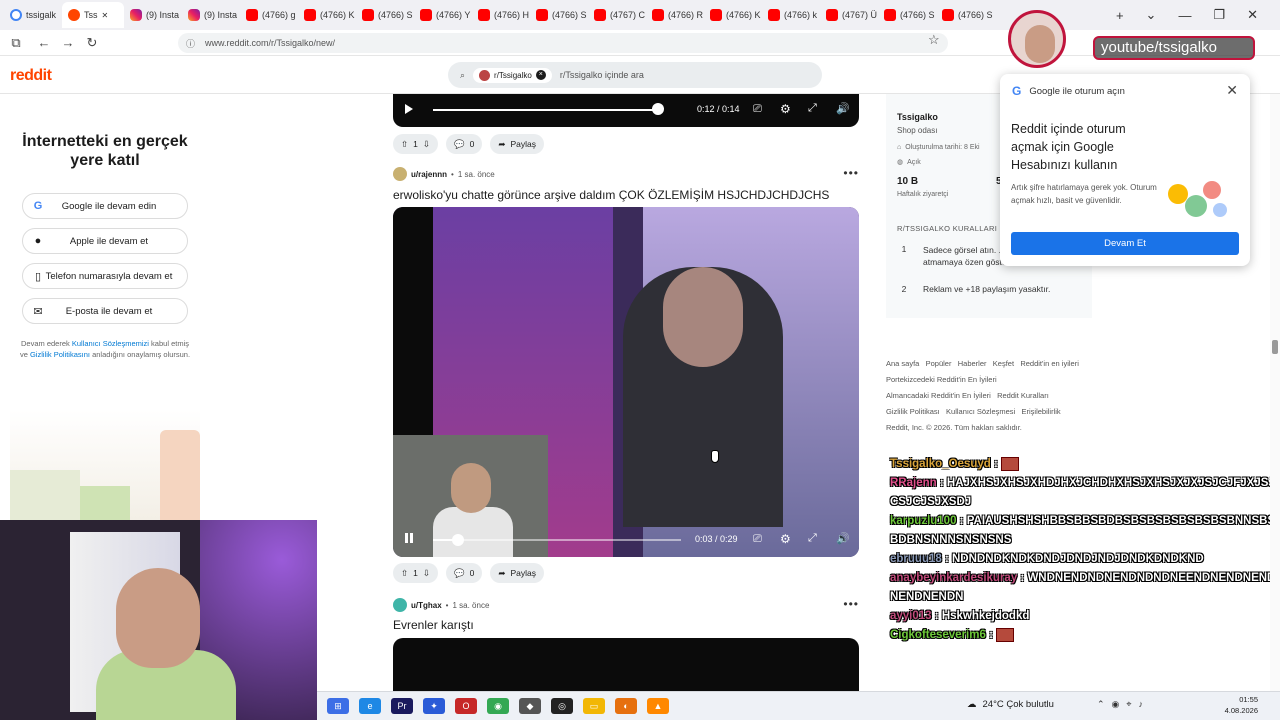 This screenshot has width=1280, height=720. Describe the element at coordinates (409, 538) in the screenshot. I see `pause-button` at that location.